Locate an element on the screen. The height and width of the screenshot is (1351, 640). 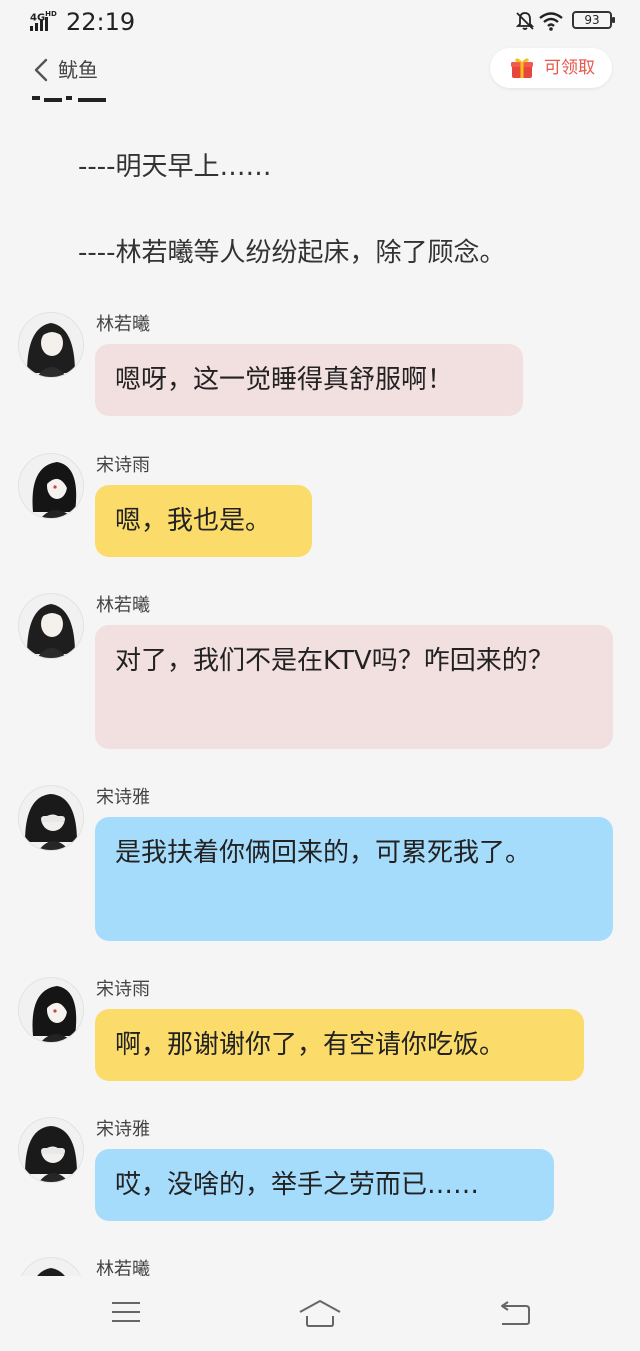
system-nav-bar is located at coordinates (320, 1313).